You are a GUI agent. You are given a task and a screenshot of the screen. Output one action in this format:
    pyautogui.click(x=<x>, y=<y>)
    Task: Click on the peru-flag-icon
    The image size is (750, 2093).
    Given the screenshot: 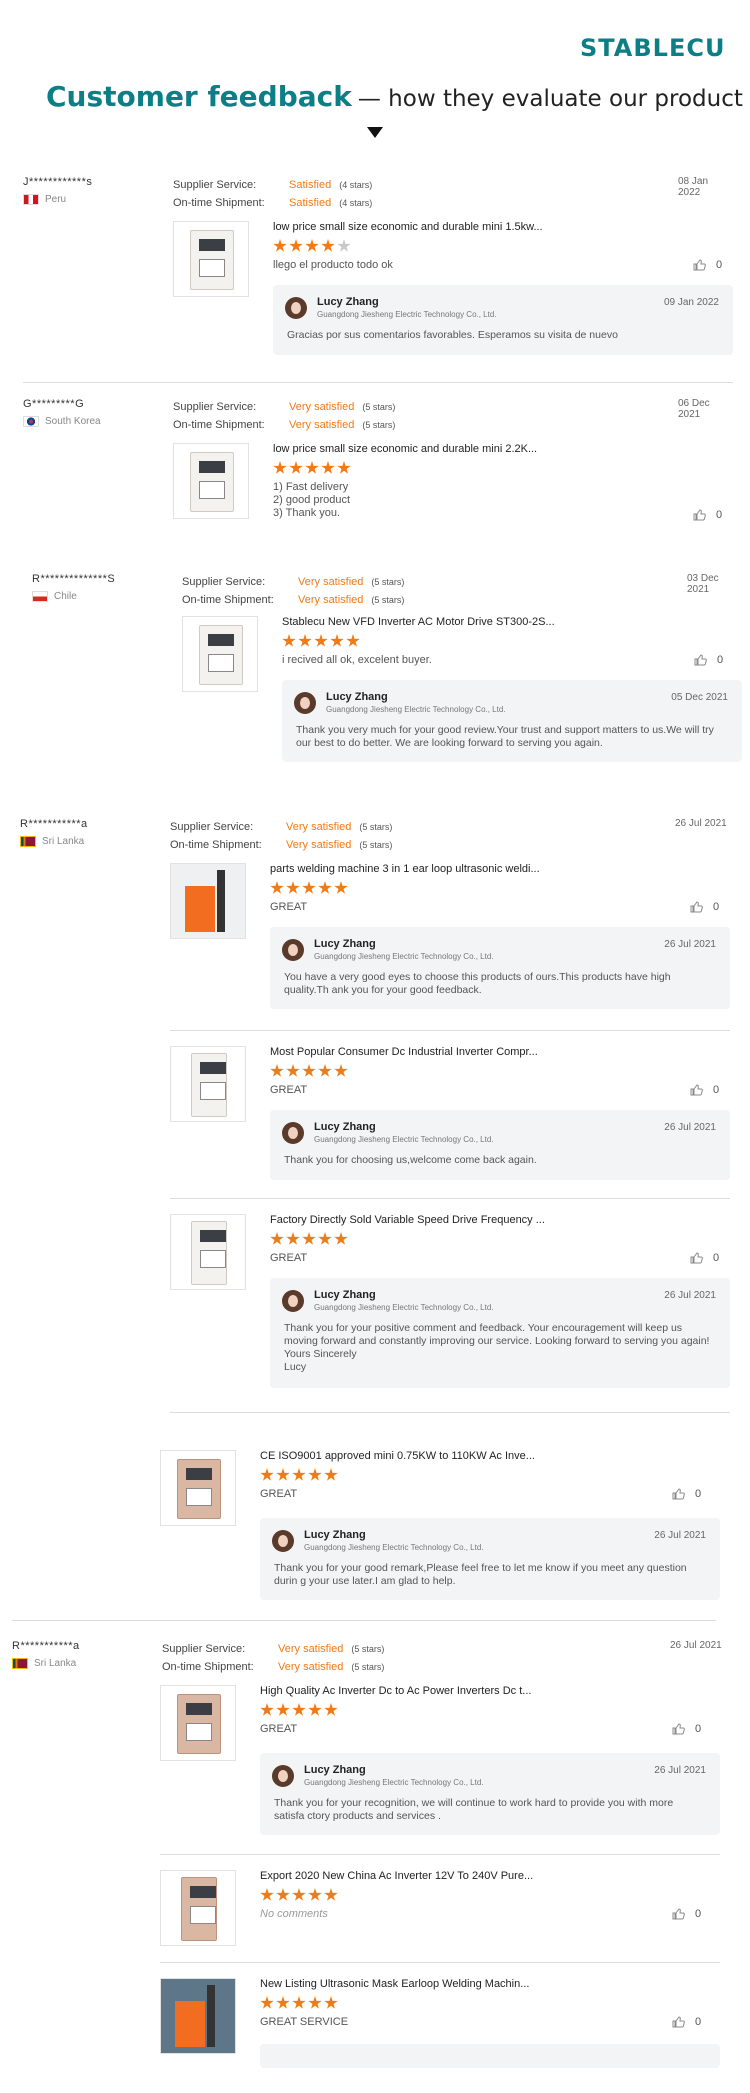 What is the action you would take?
    pyautogui.click(x=31, y=199)
    